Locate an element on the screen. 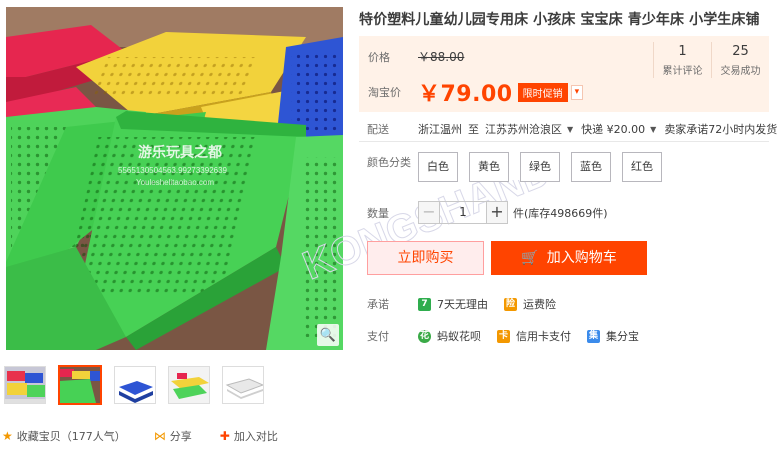  quantity-label: 数量 is located at coordinates (378, 213).